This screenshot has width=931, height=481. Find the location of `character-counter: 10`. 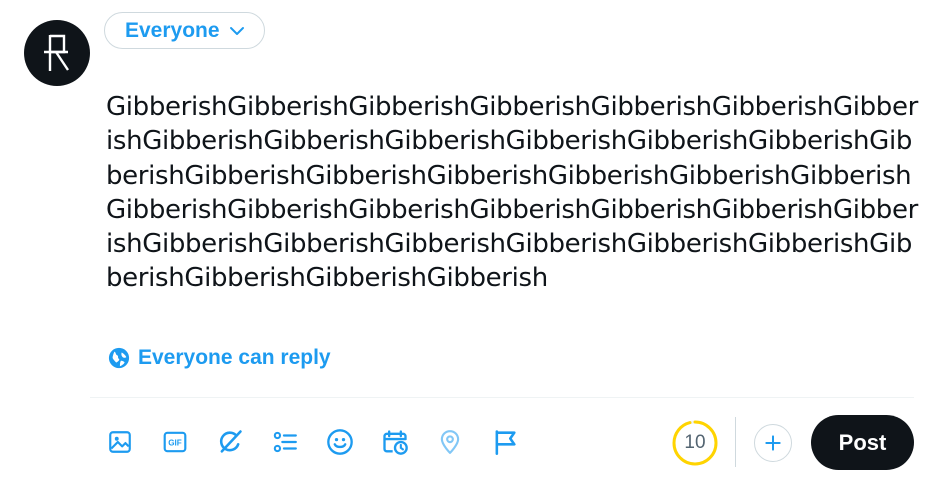

character-counter: 10 is located at coordinates (695, 443).